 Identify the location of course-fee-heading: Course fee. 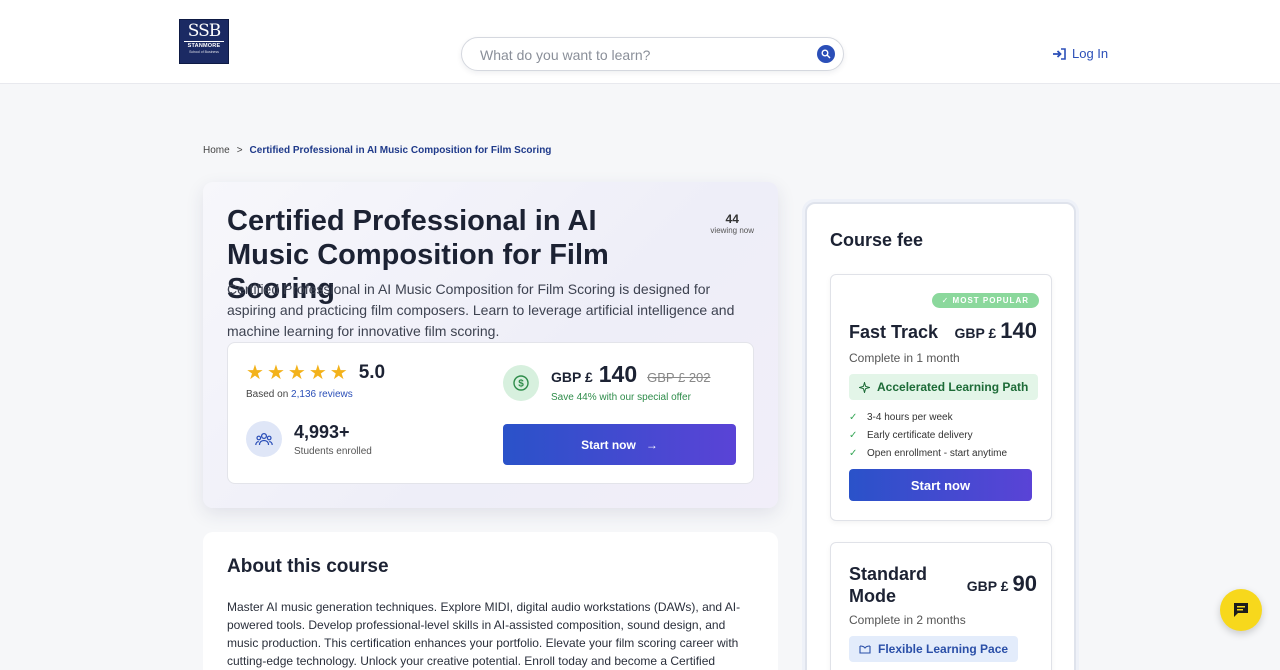
(877, 240).